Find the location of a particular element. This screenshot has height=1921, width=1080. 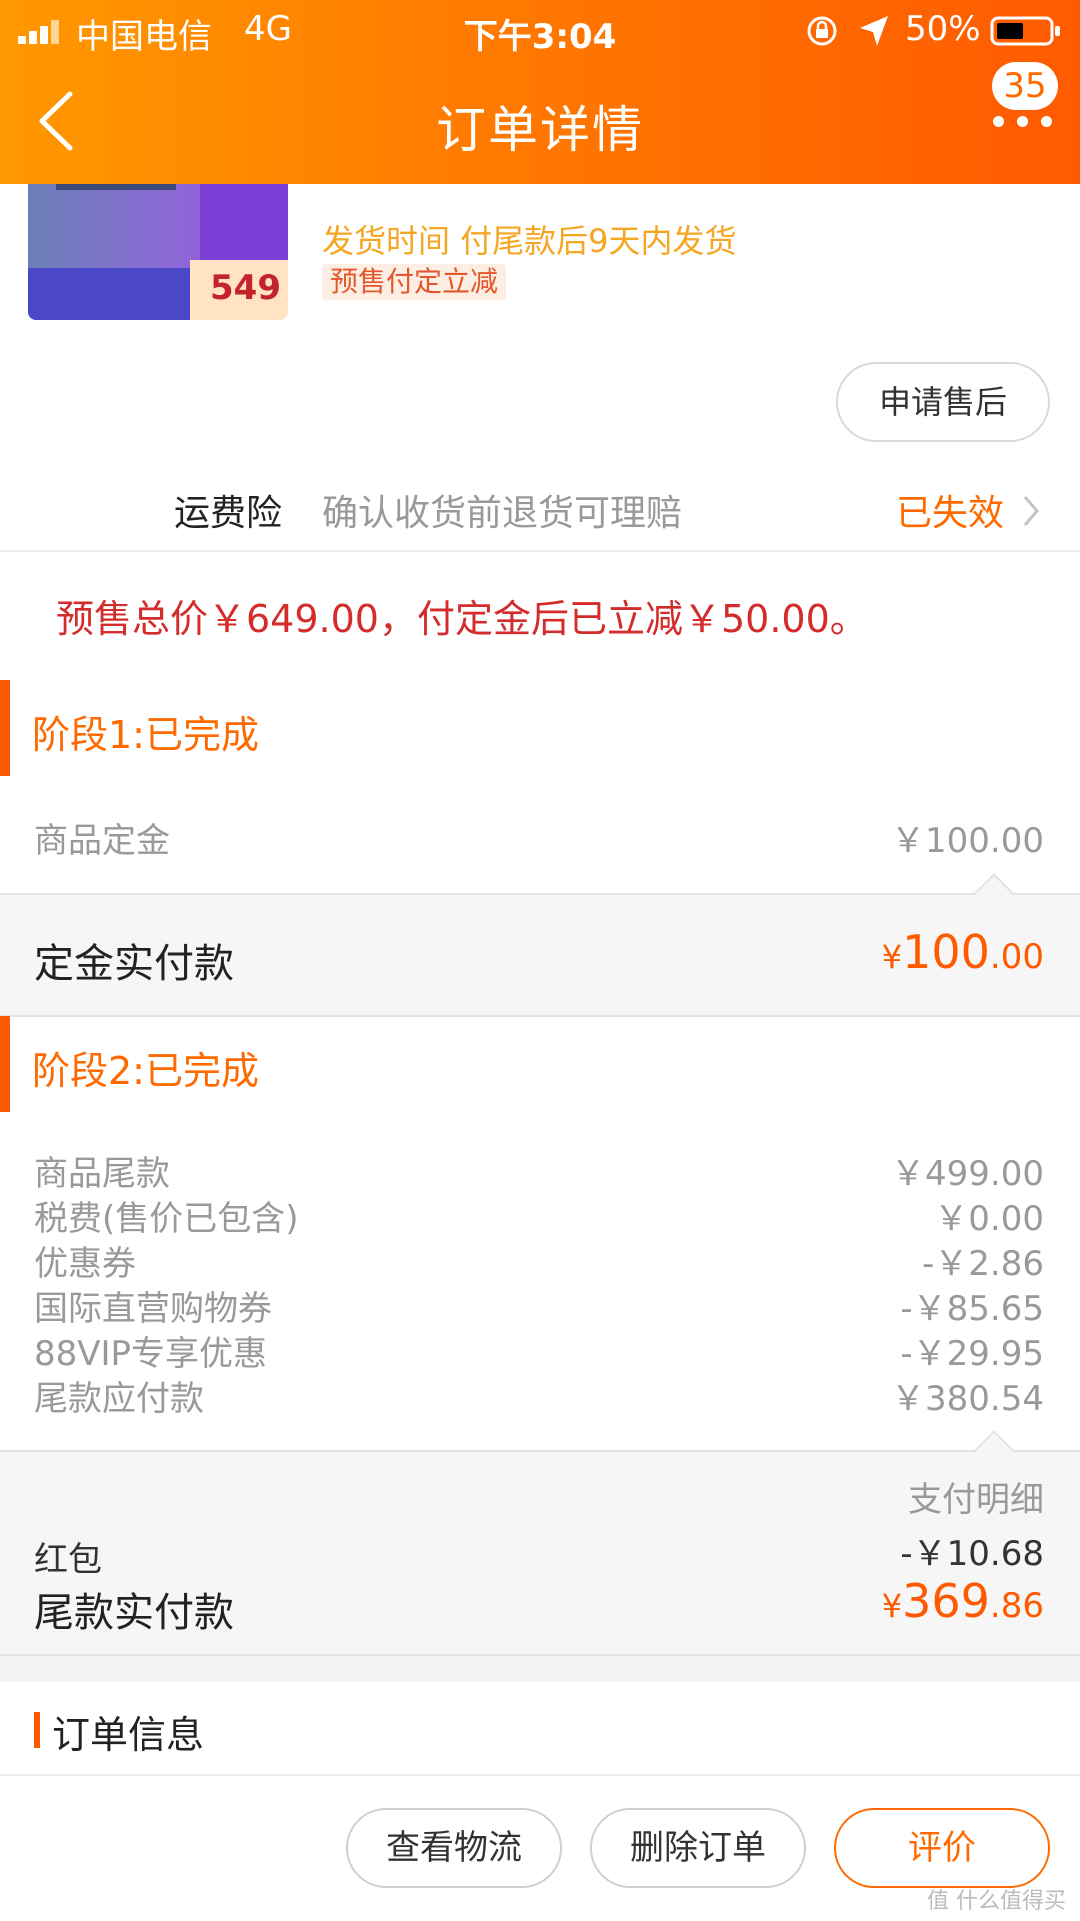

chevron-right-icon is located at coordinates (1031, 511).